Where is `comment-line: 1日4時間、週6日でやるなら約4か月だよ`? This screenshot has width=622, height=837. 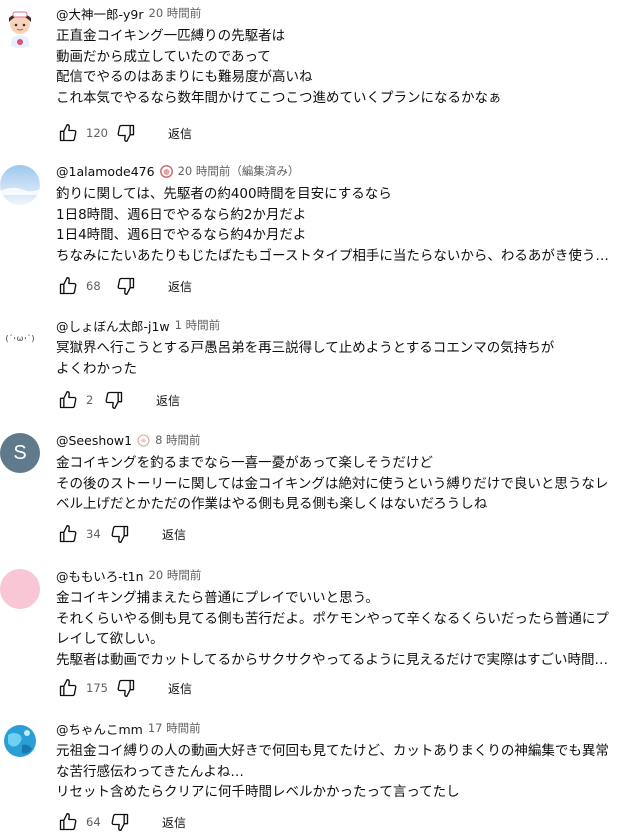
comment-line: 1日4時間、週6日でやるなら約4か月だよ is located at coordinates (181, 235).